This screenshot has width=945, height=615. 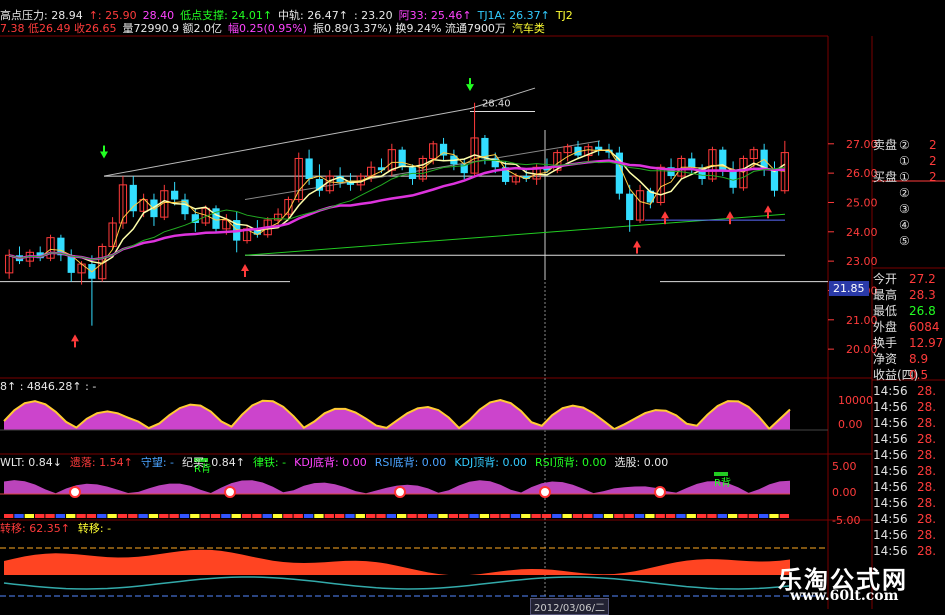 What do you see at coordinates (112, 15) in the screenshot?
I see `header-item-1: ↑: 25.90` at bounding box center [112, 15].